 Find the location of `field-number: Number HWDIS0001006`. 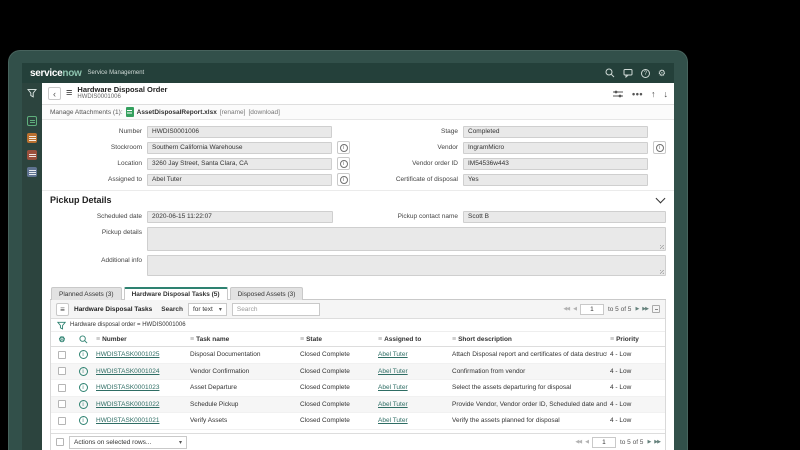

field-number: Number HWDIS0001006 is located at coordinates (200, 131).